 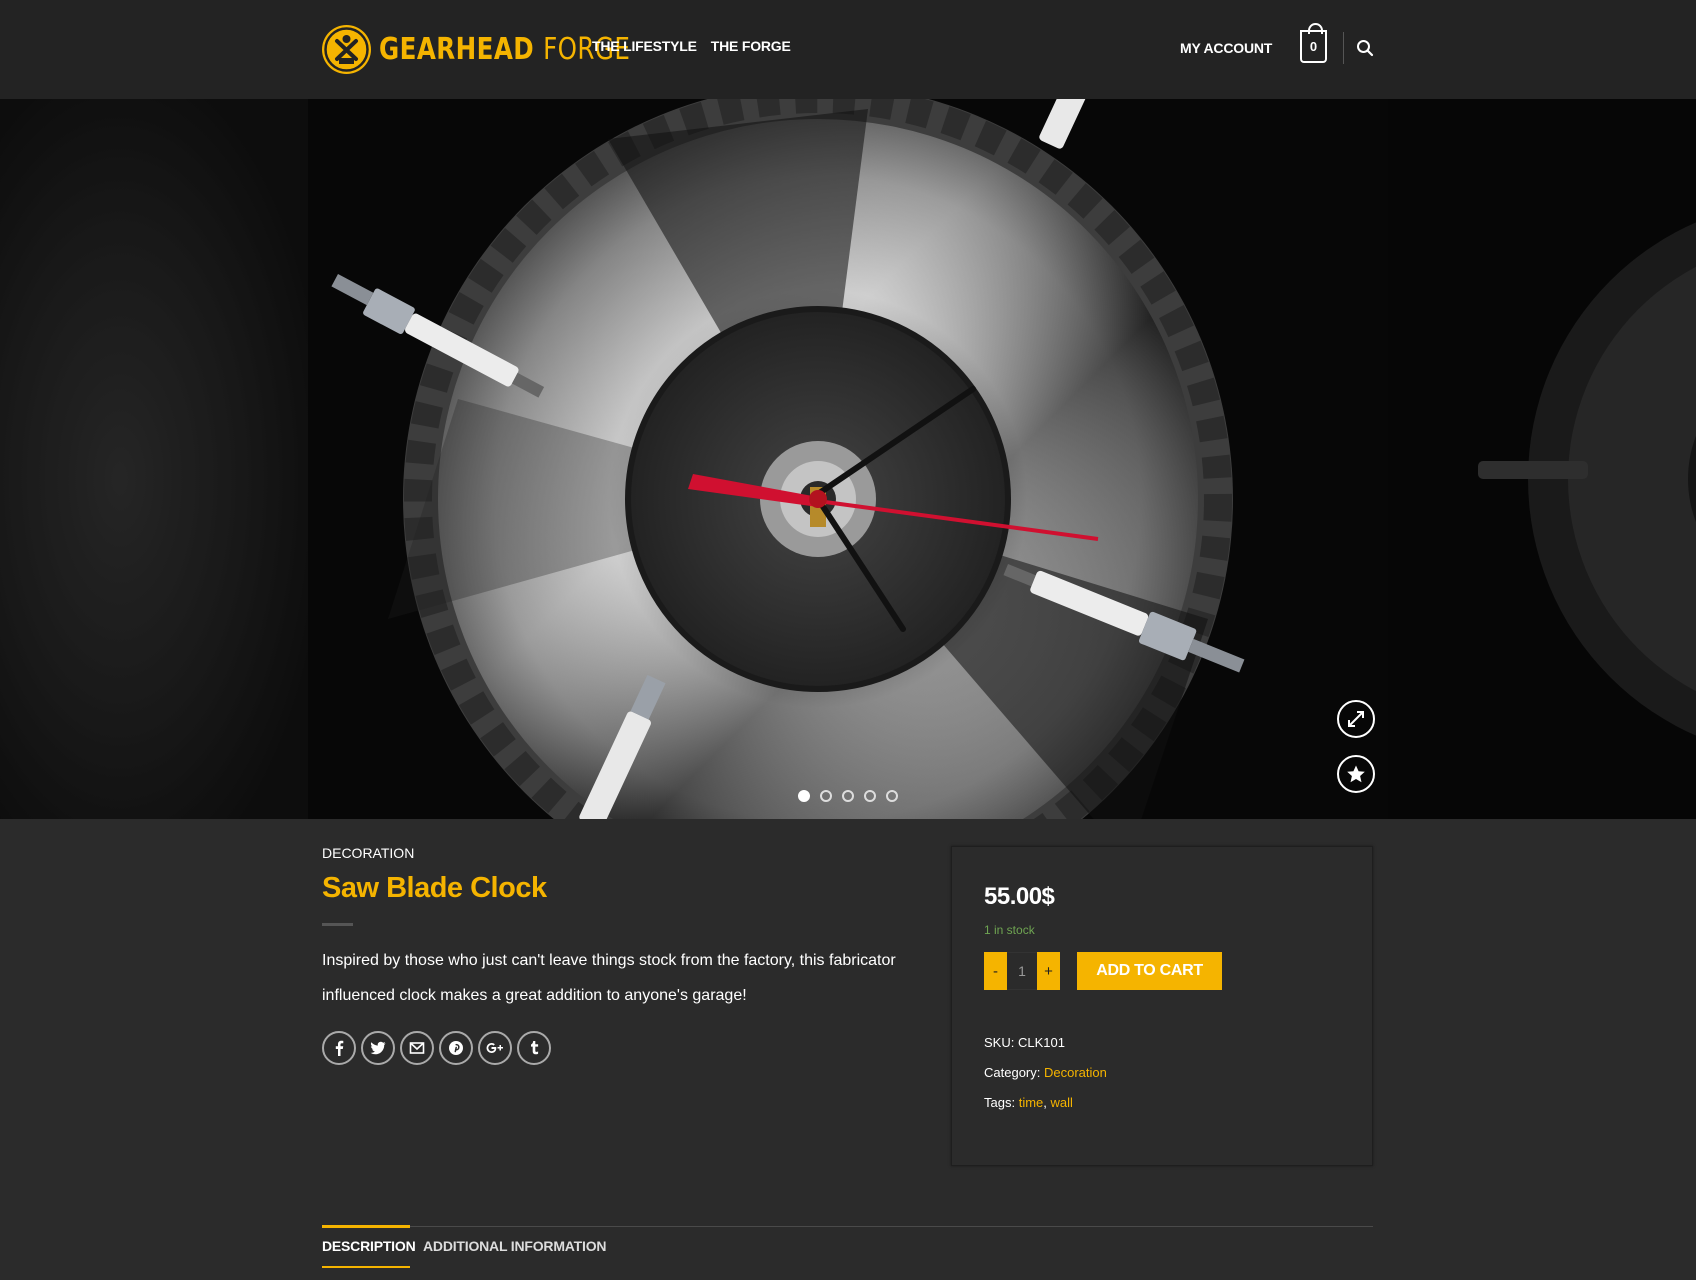 What do you see at coordinates (456, 1048) in the screenshot?
I see `pinterest-icon` at bounding box center [456, 1048].